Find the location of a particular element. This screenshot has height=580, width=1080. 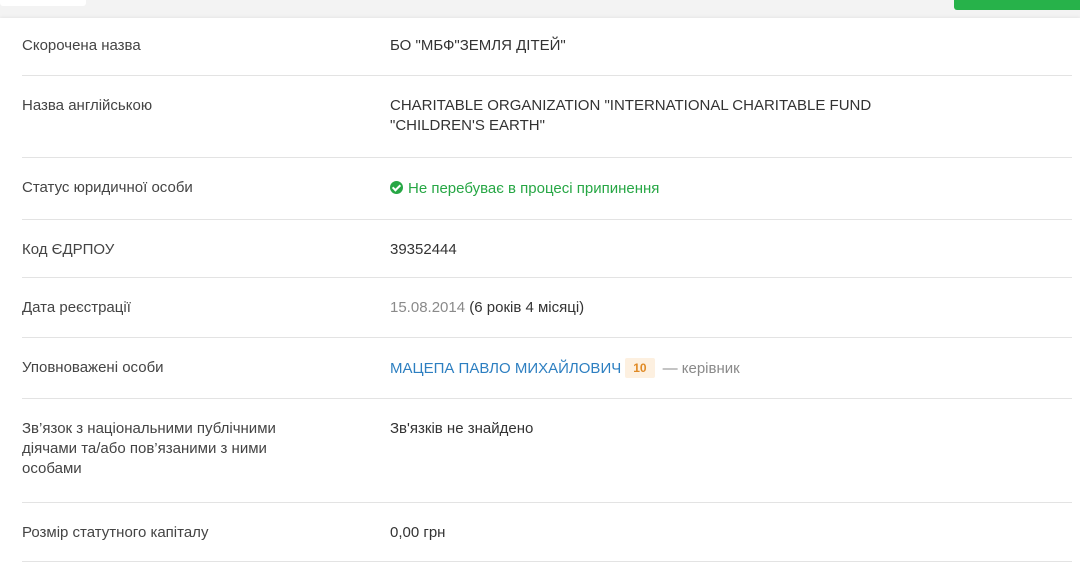

share-capital-value: 0,00 грн is located at coordinates (418, 532).